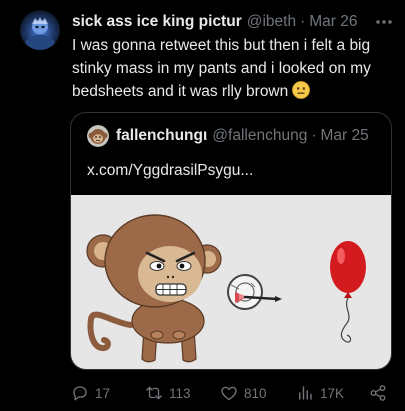 Image resolution: width=405 pixels, height=411 pixels. What do you see at coordinates (157, 22) in the screenshot?
I see `author-display-name: sick ass ice king pictur` at bounding box center [157, 22].